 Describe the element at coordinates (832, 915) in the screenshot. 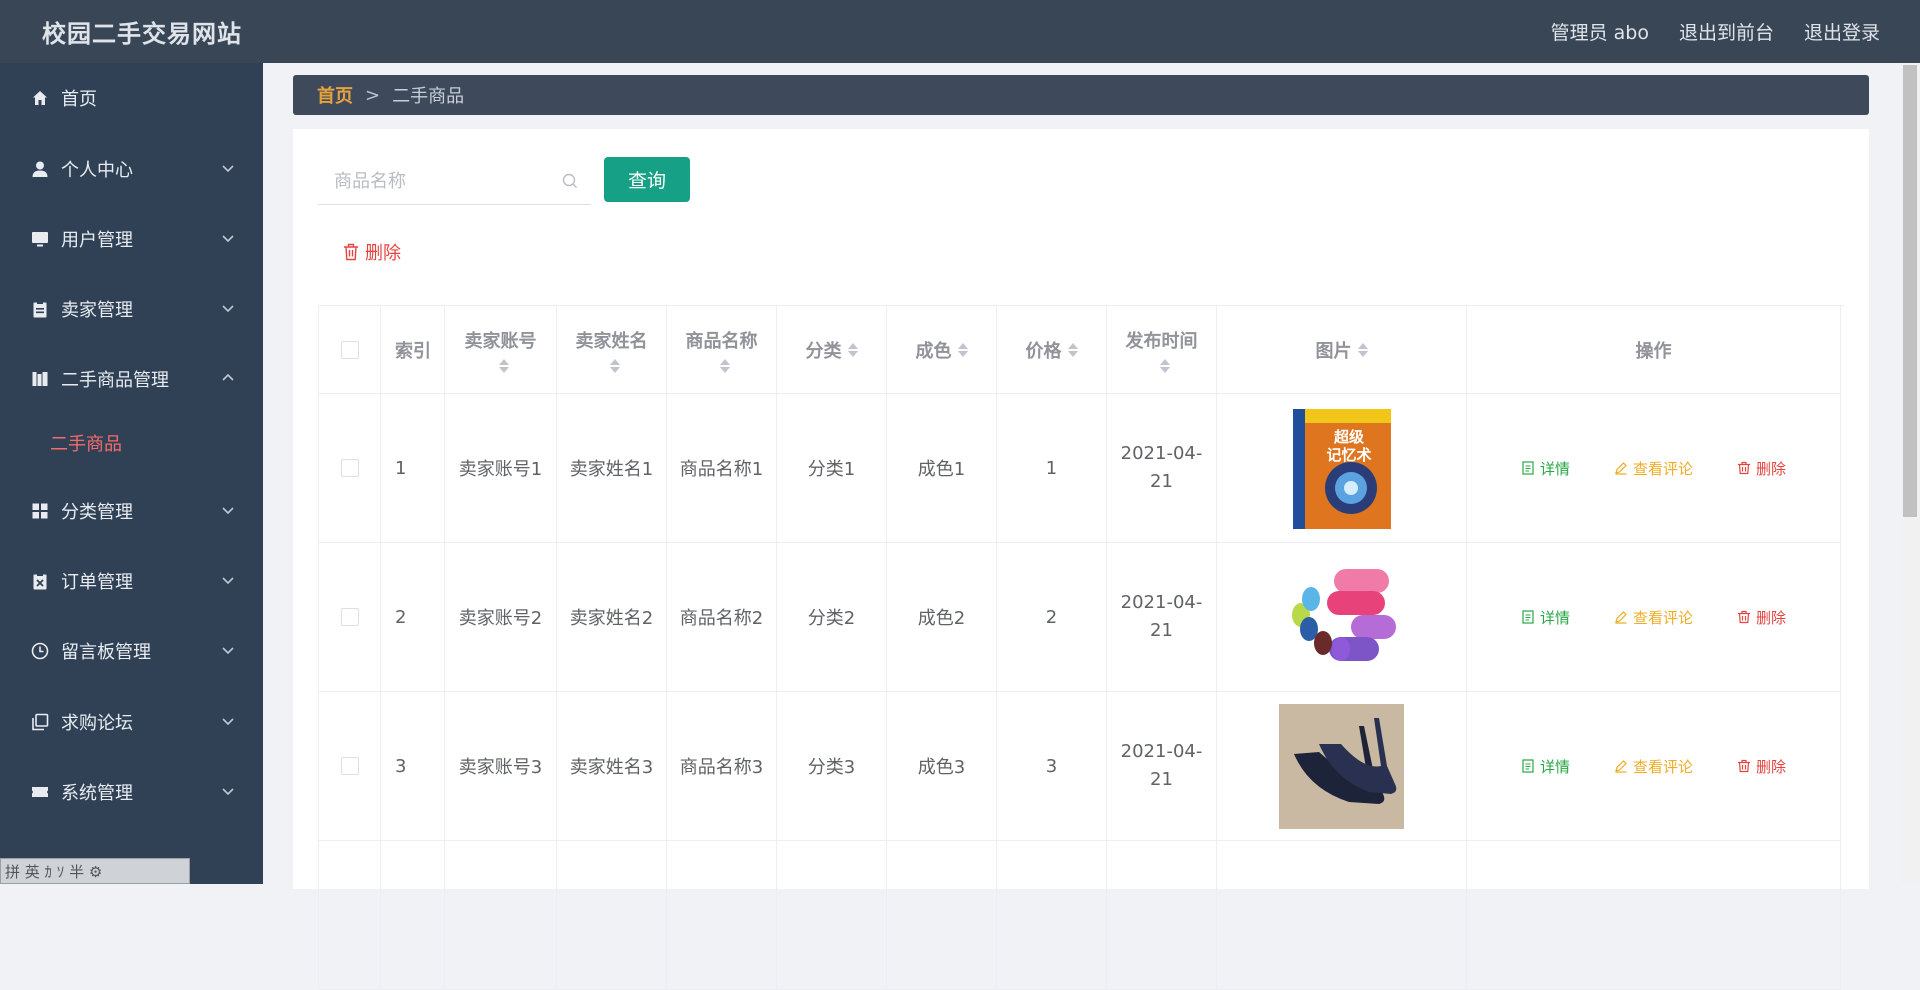

I see `cell-category` at that location.